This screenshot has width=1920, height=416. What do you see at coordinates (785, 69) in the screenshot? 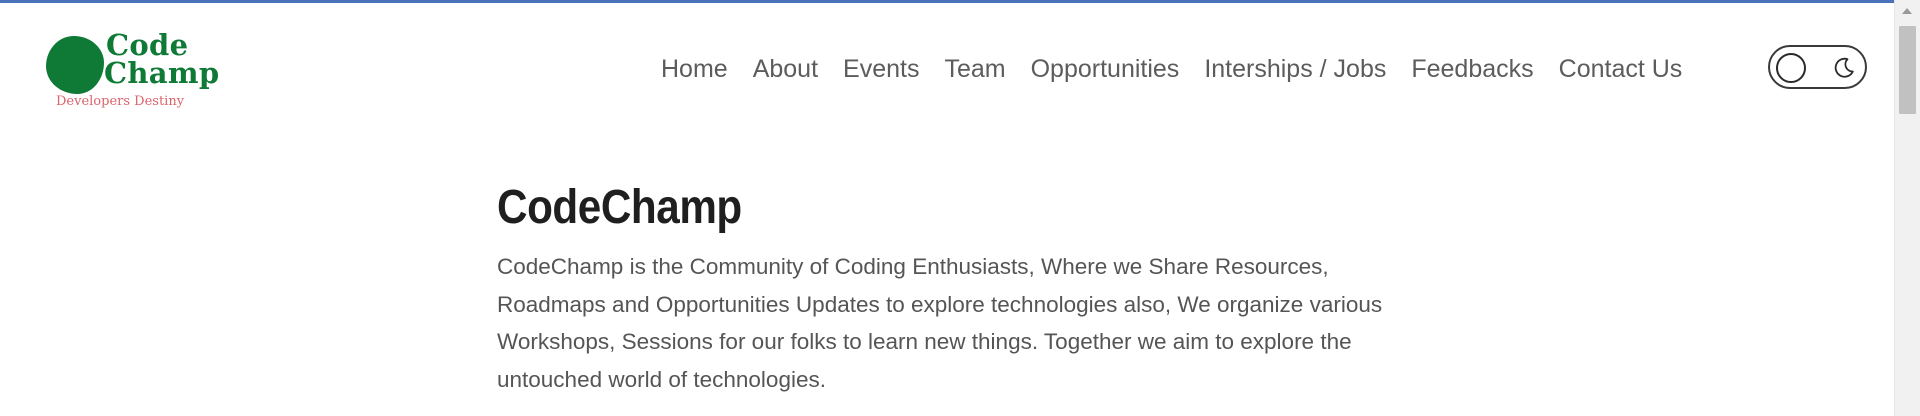
I see `nav-item-about: About` at bounding box center [785, 69].